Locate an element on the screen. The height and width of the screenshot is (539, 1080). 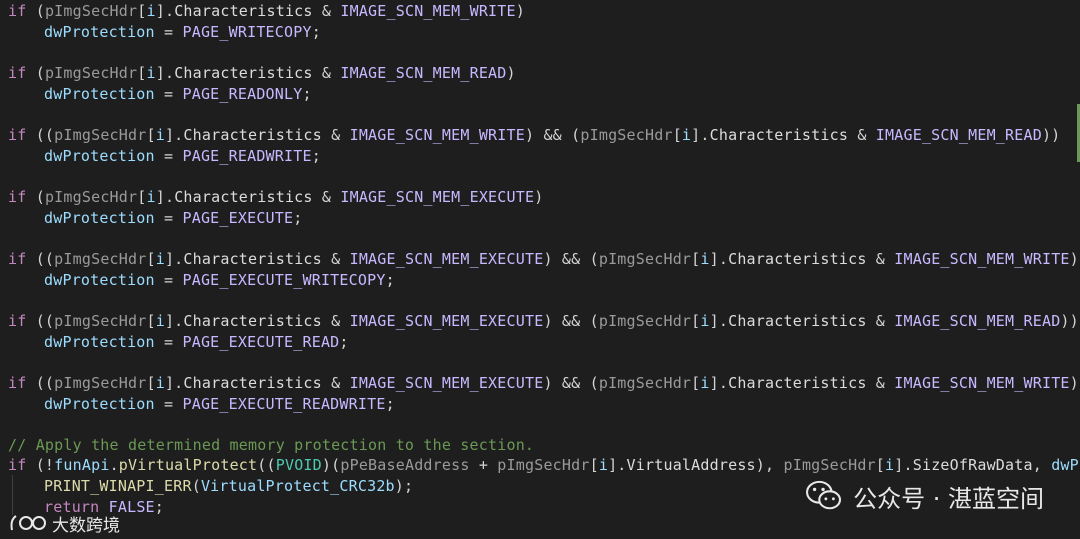
member: SizeOfRawData is located at coordinates (972, 465).